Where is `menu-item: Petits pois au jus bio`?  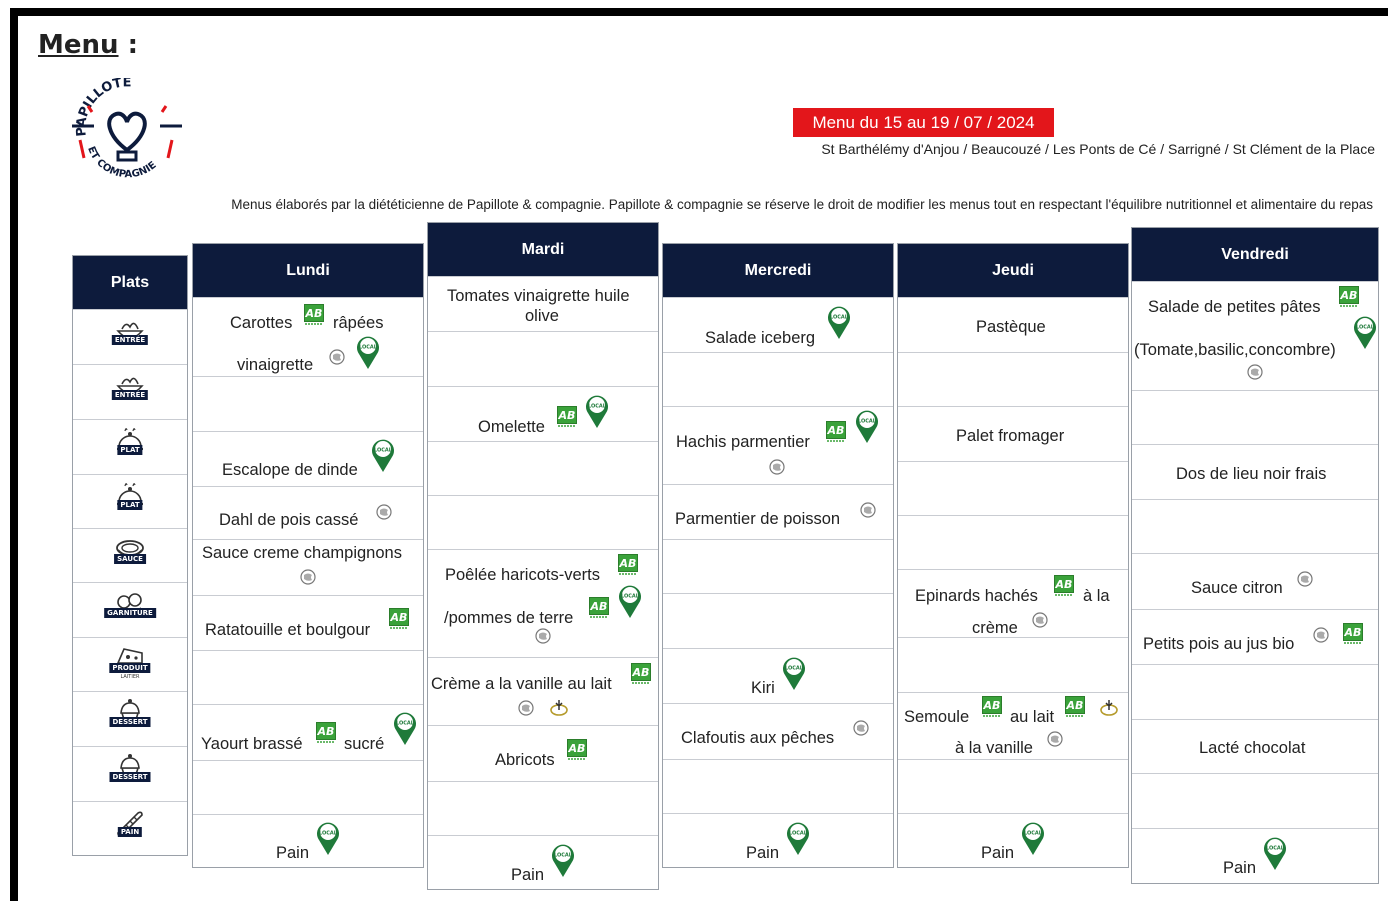 menu-item: Petits pois au jus bio is located at coordinates (1219, 644).